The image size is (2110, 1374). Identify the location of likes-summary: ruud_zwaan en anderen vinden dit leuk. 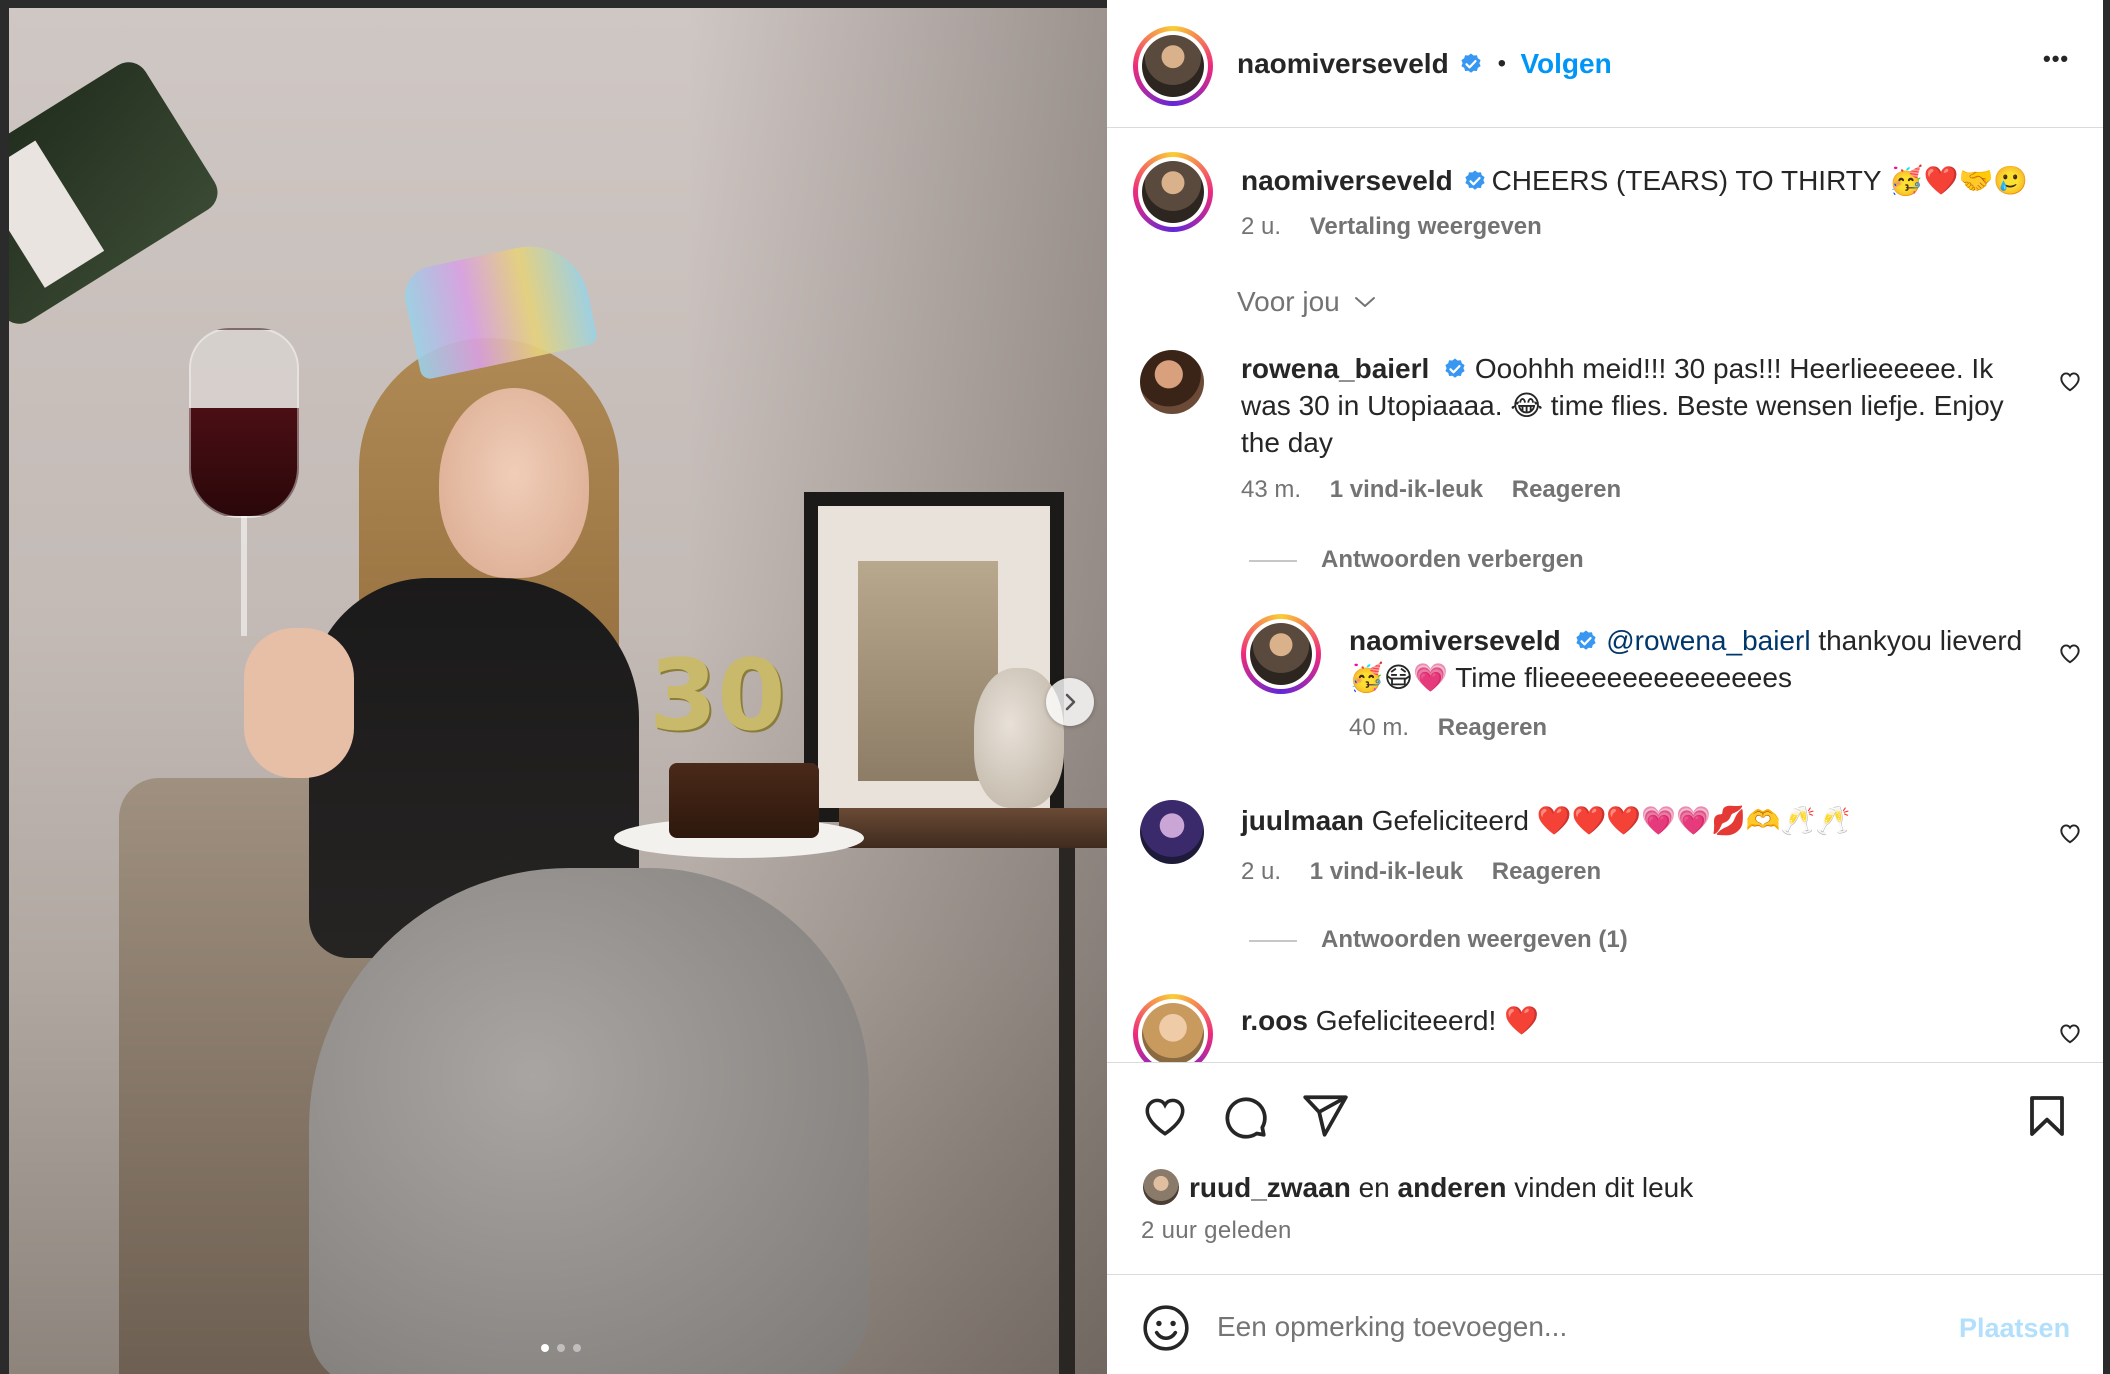
(1441, 1187).